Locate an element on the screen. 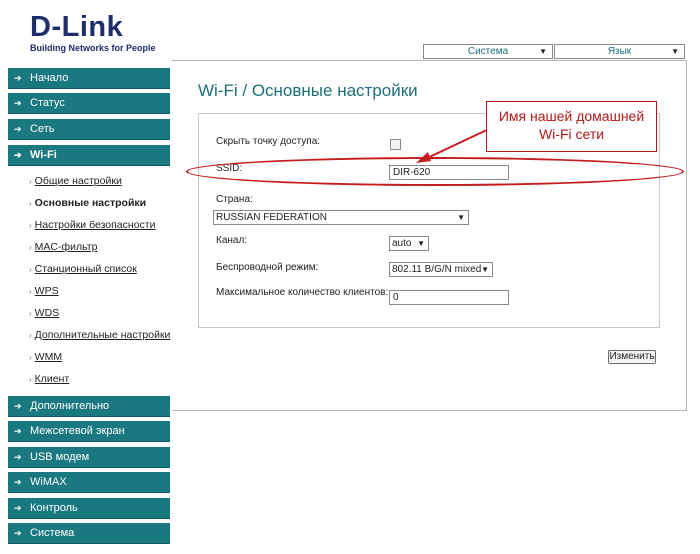 This screenshot has width=700, height=554. language-select: Язык ▼ is located at coordinates (619, 51).